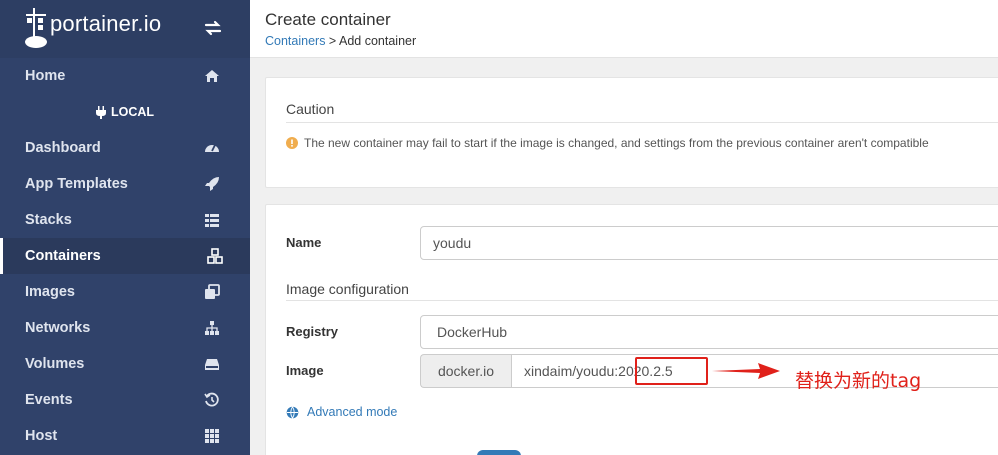 The width and height of the screenshot is (998, 455). Describe the element at coordinates (304, 242) in the screenshot. I see `name-label: Name` at that location.